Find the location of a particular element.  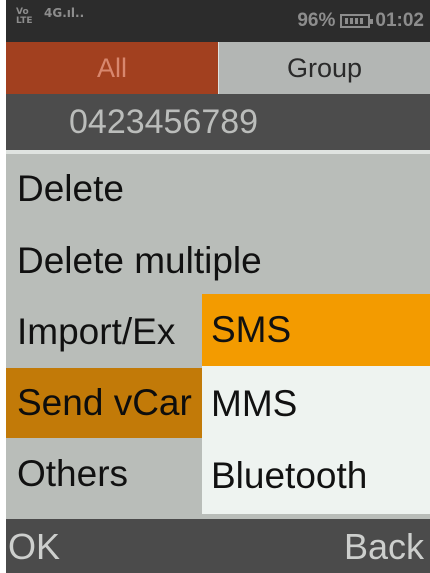

volte-icon: Vo LTE is located at coordinates (24, 17).